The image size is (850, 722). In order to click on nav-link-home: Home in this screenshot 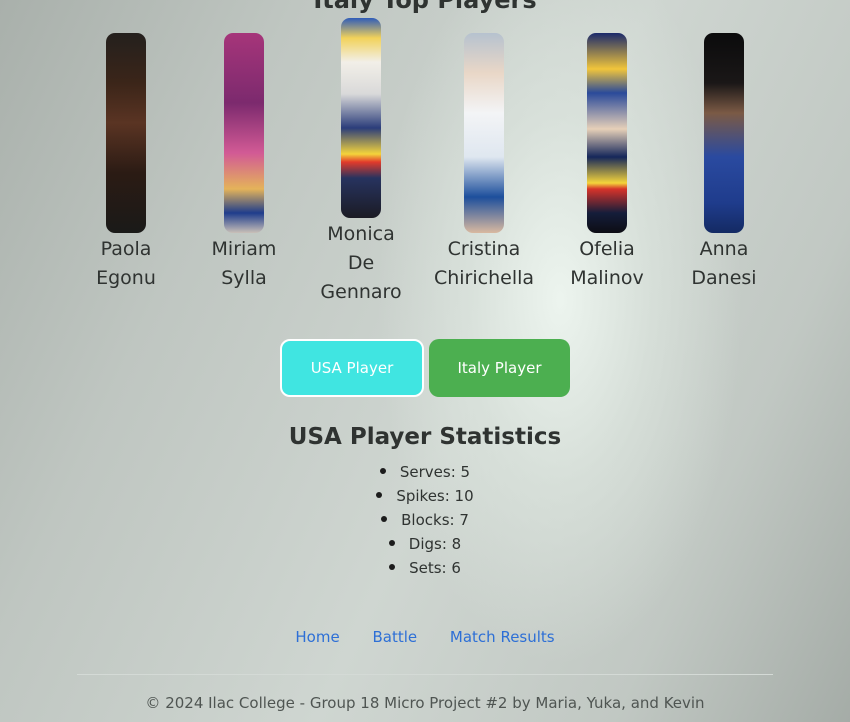, I will do `click(317, 637)`.